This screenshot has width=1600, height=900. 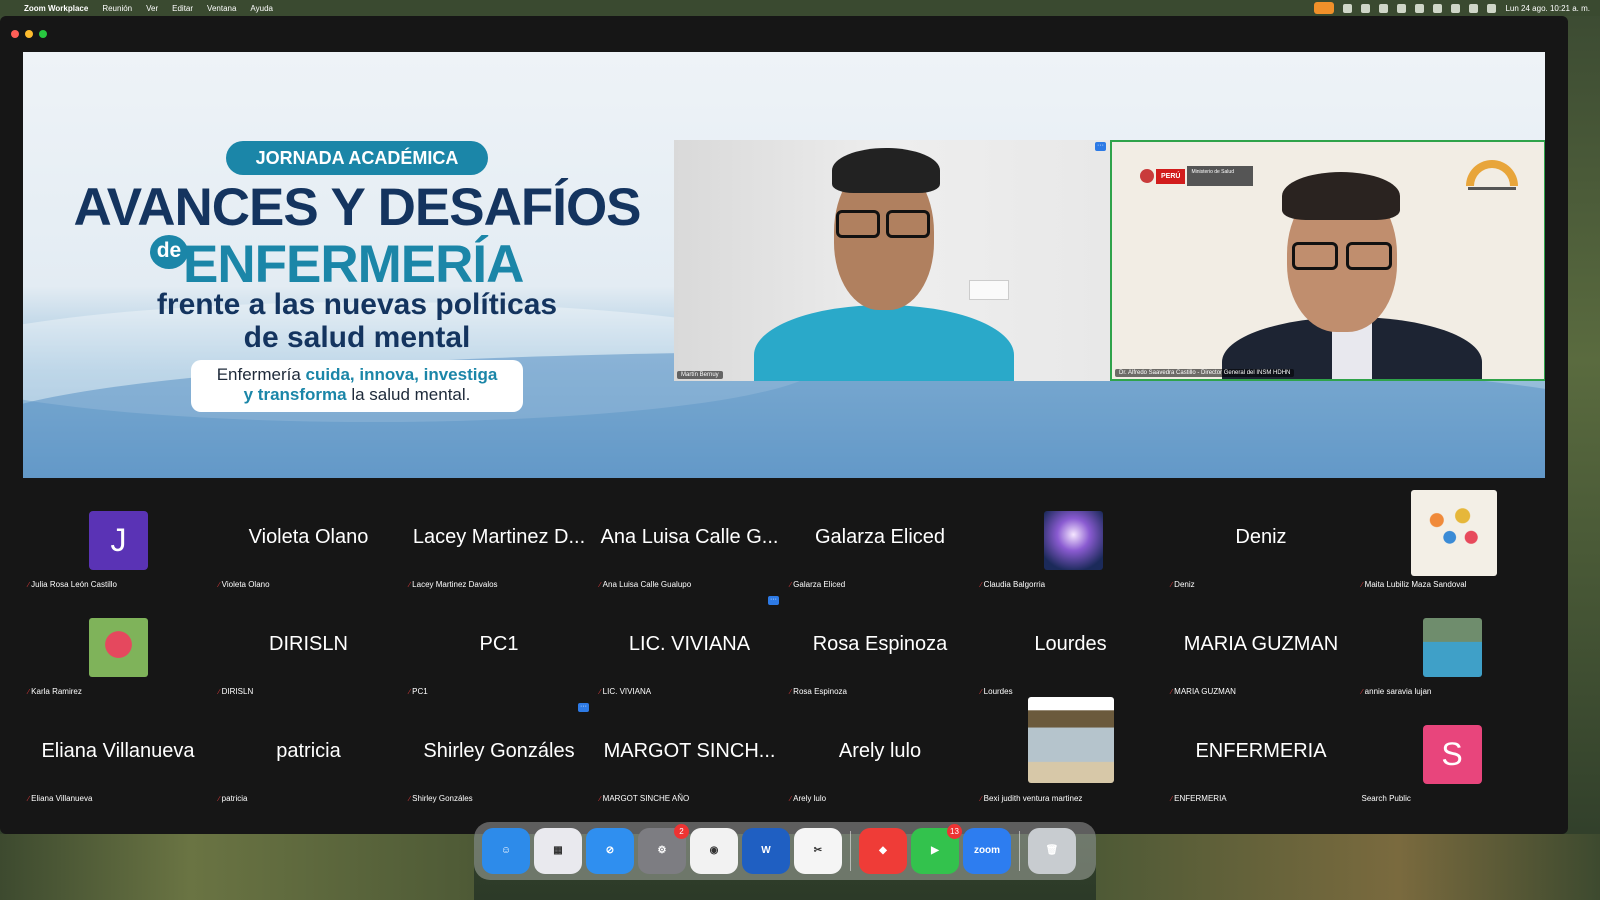 What do you see at coordinates (1315, 256) in the screenshot?
I see `glasses-2-left` at bounding box center [1315, 256].